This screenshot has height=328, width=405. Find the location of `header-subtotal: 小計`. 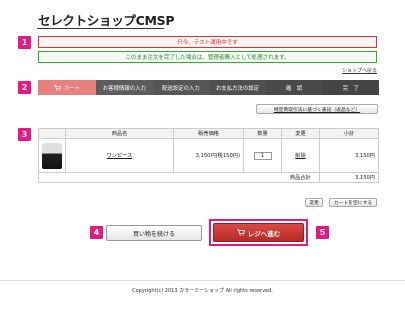

header-subtotal: 小計 is located at coordinates (349, 133).